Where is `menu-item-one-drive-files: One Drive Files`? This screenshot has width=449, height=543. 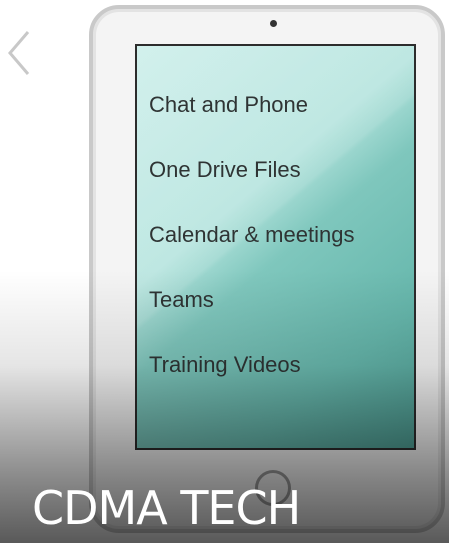
menu-item-one-drive-files: One Drive Files is located at coordinates (251, 187).